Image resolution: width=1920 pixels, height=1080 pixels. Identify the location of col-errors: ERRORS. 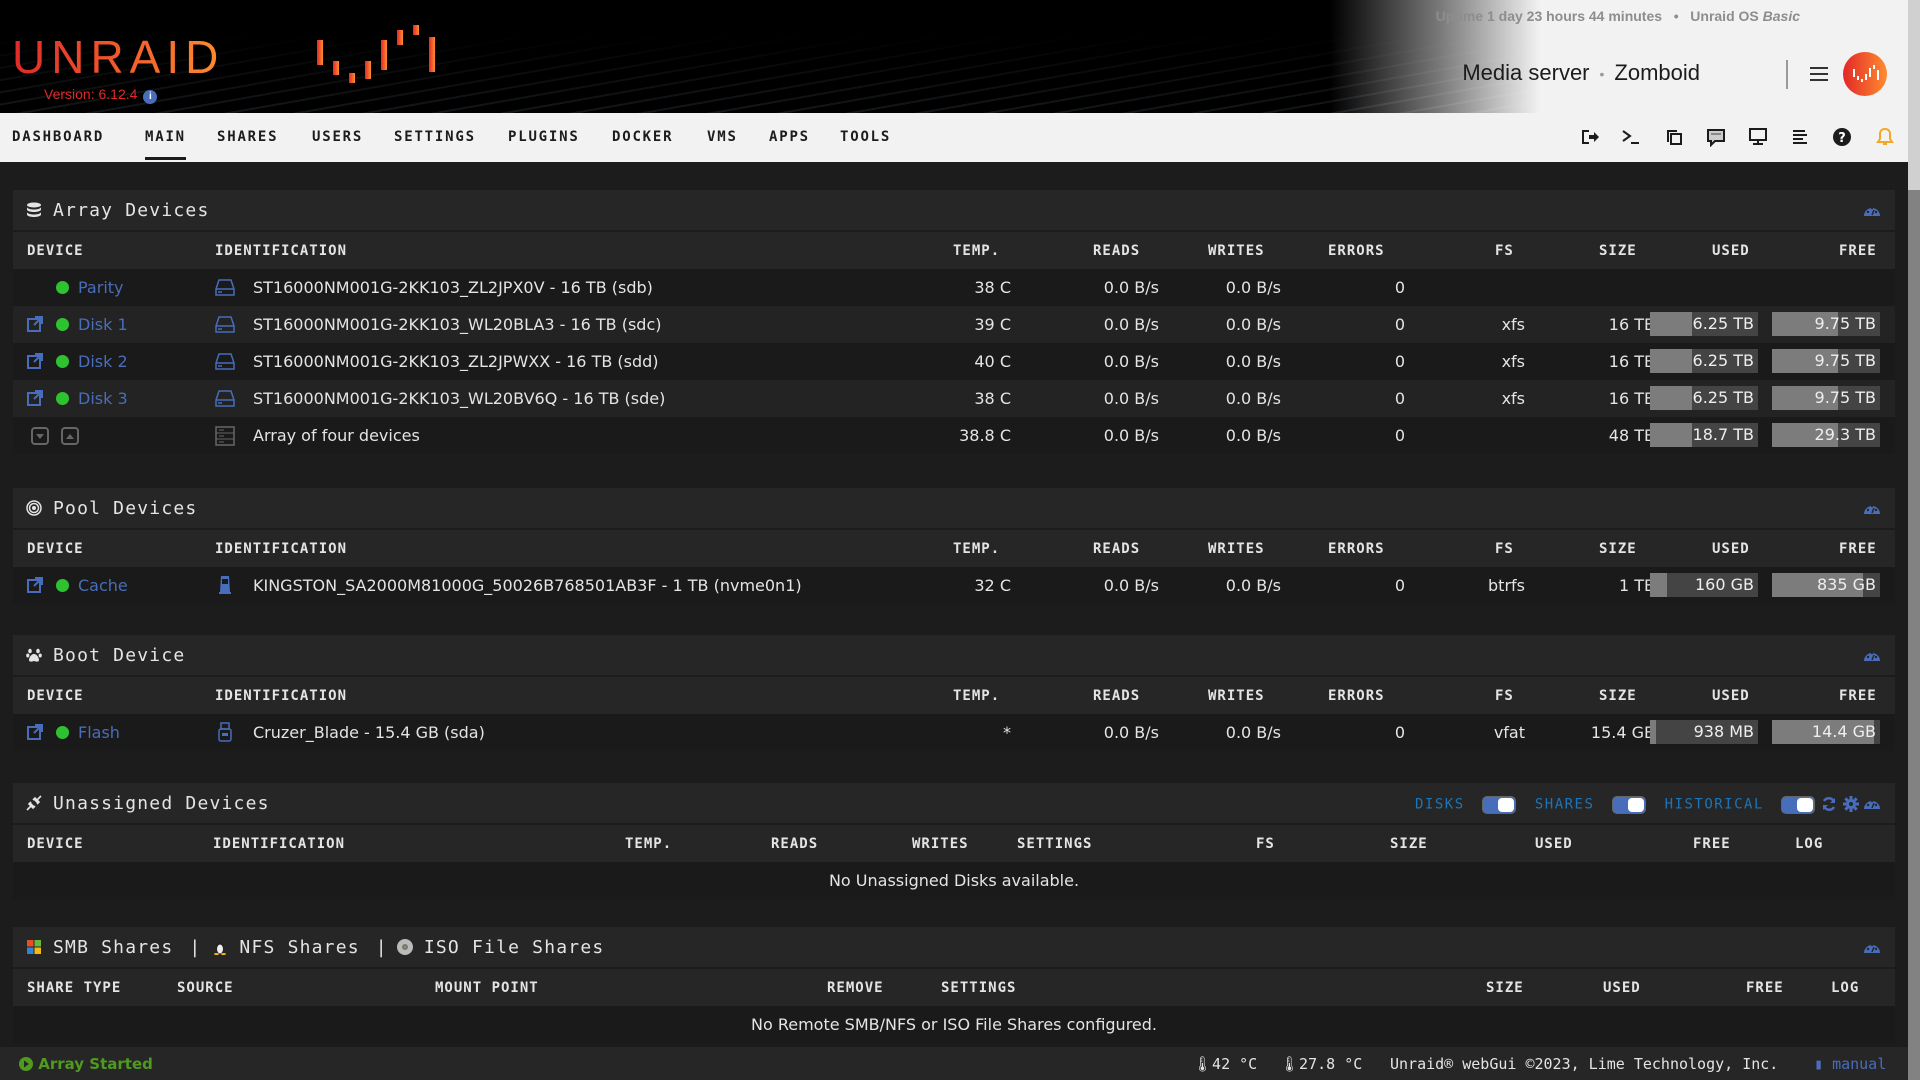
(1356, 696).